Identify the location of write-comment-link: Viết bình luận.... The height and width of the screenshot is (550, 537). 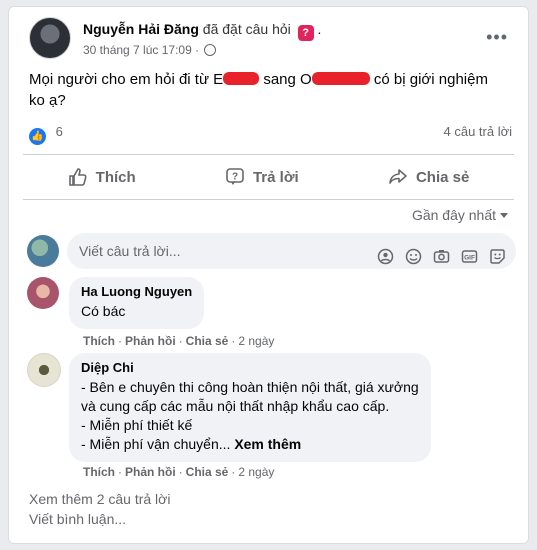
(77, 519).